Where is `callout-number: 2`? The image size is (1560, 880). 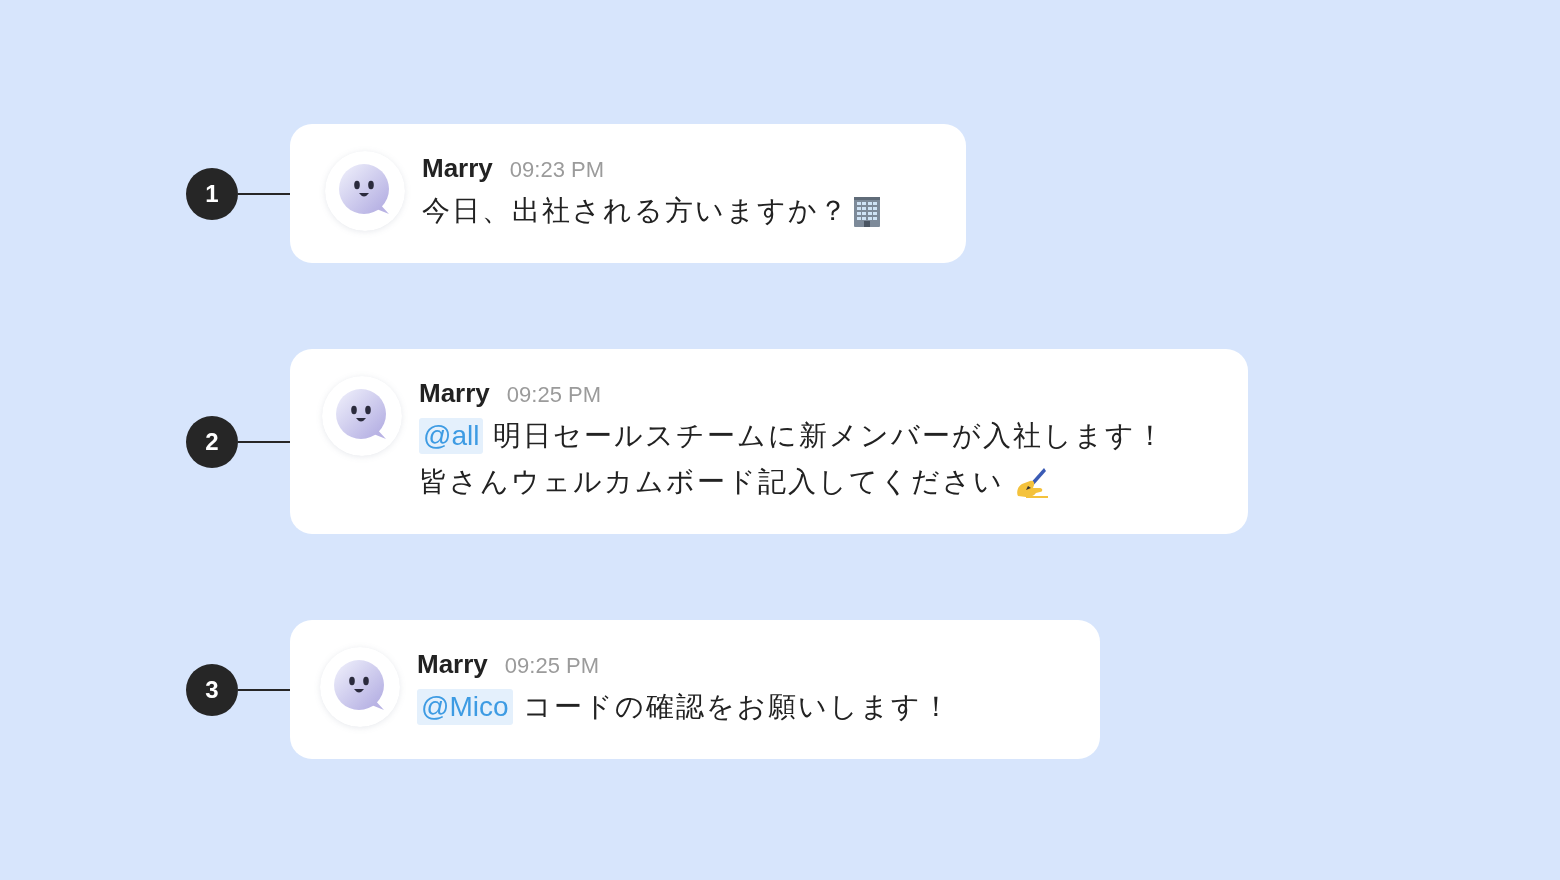
callout-number: 2 is located at coordinates (212, 441).